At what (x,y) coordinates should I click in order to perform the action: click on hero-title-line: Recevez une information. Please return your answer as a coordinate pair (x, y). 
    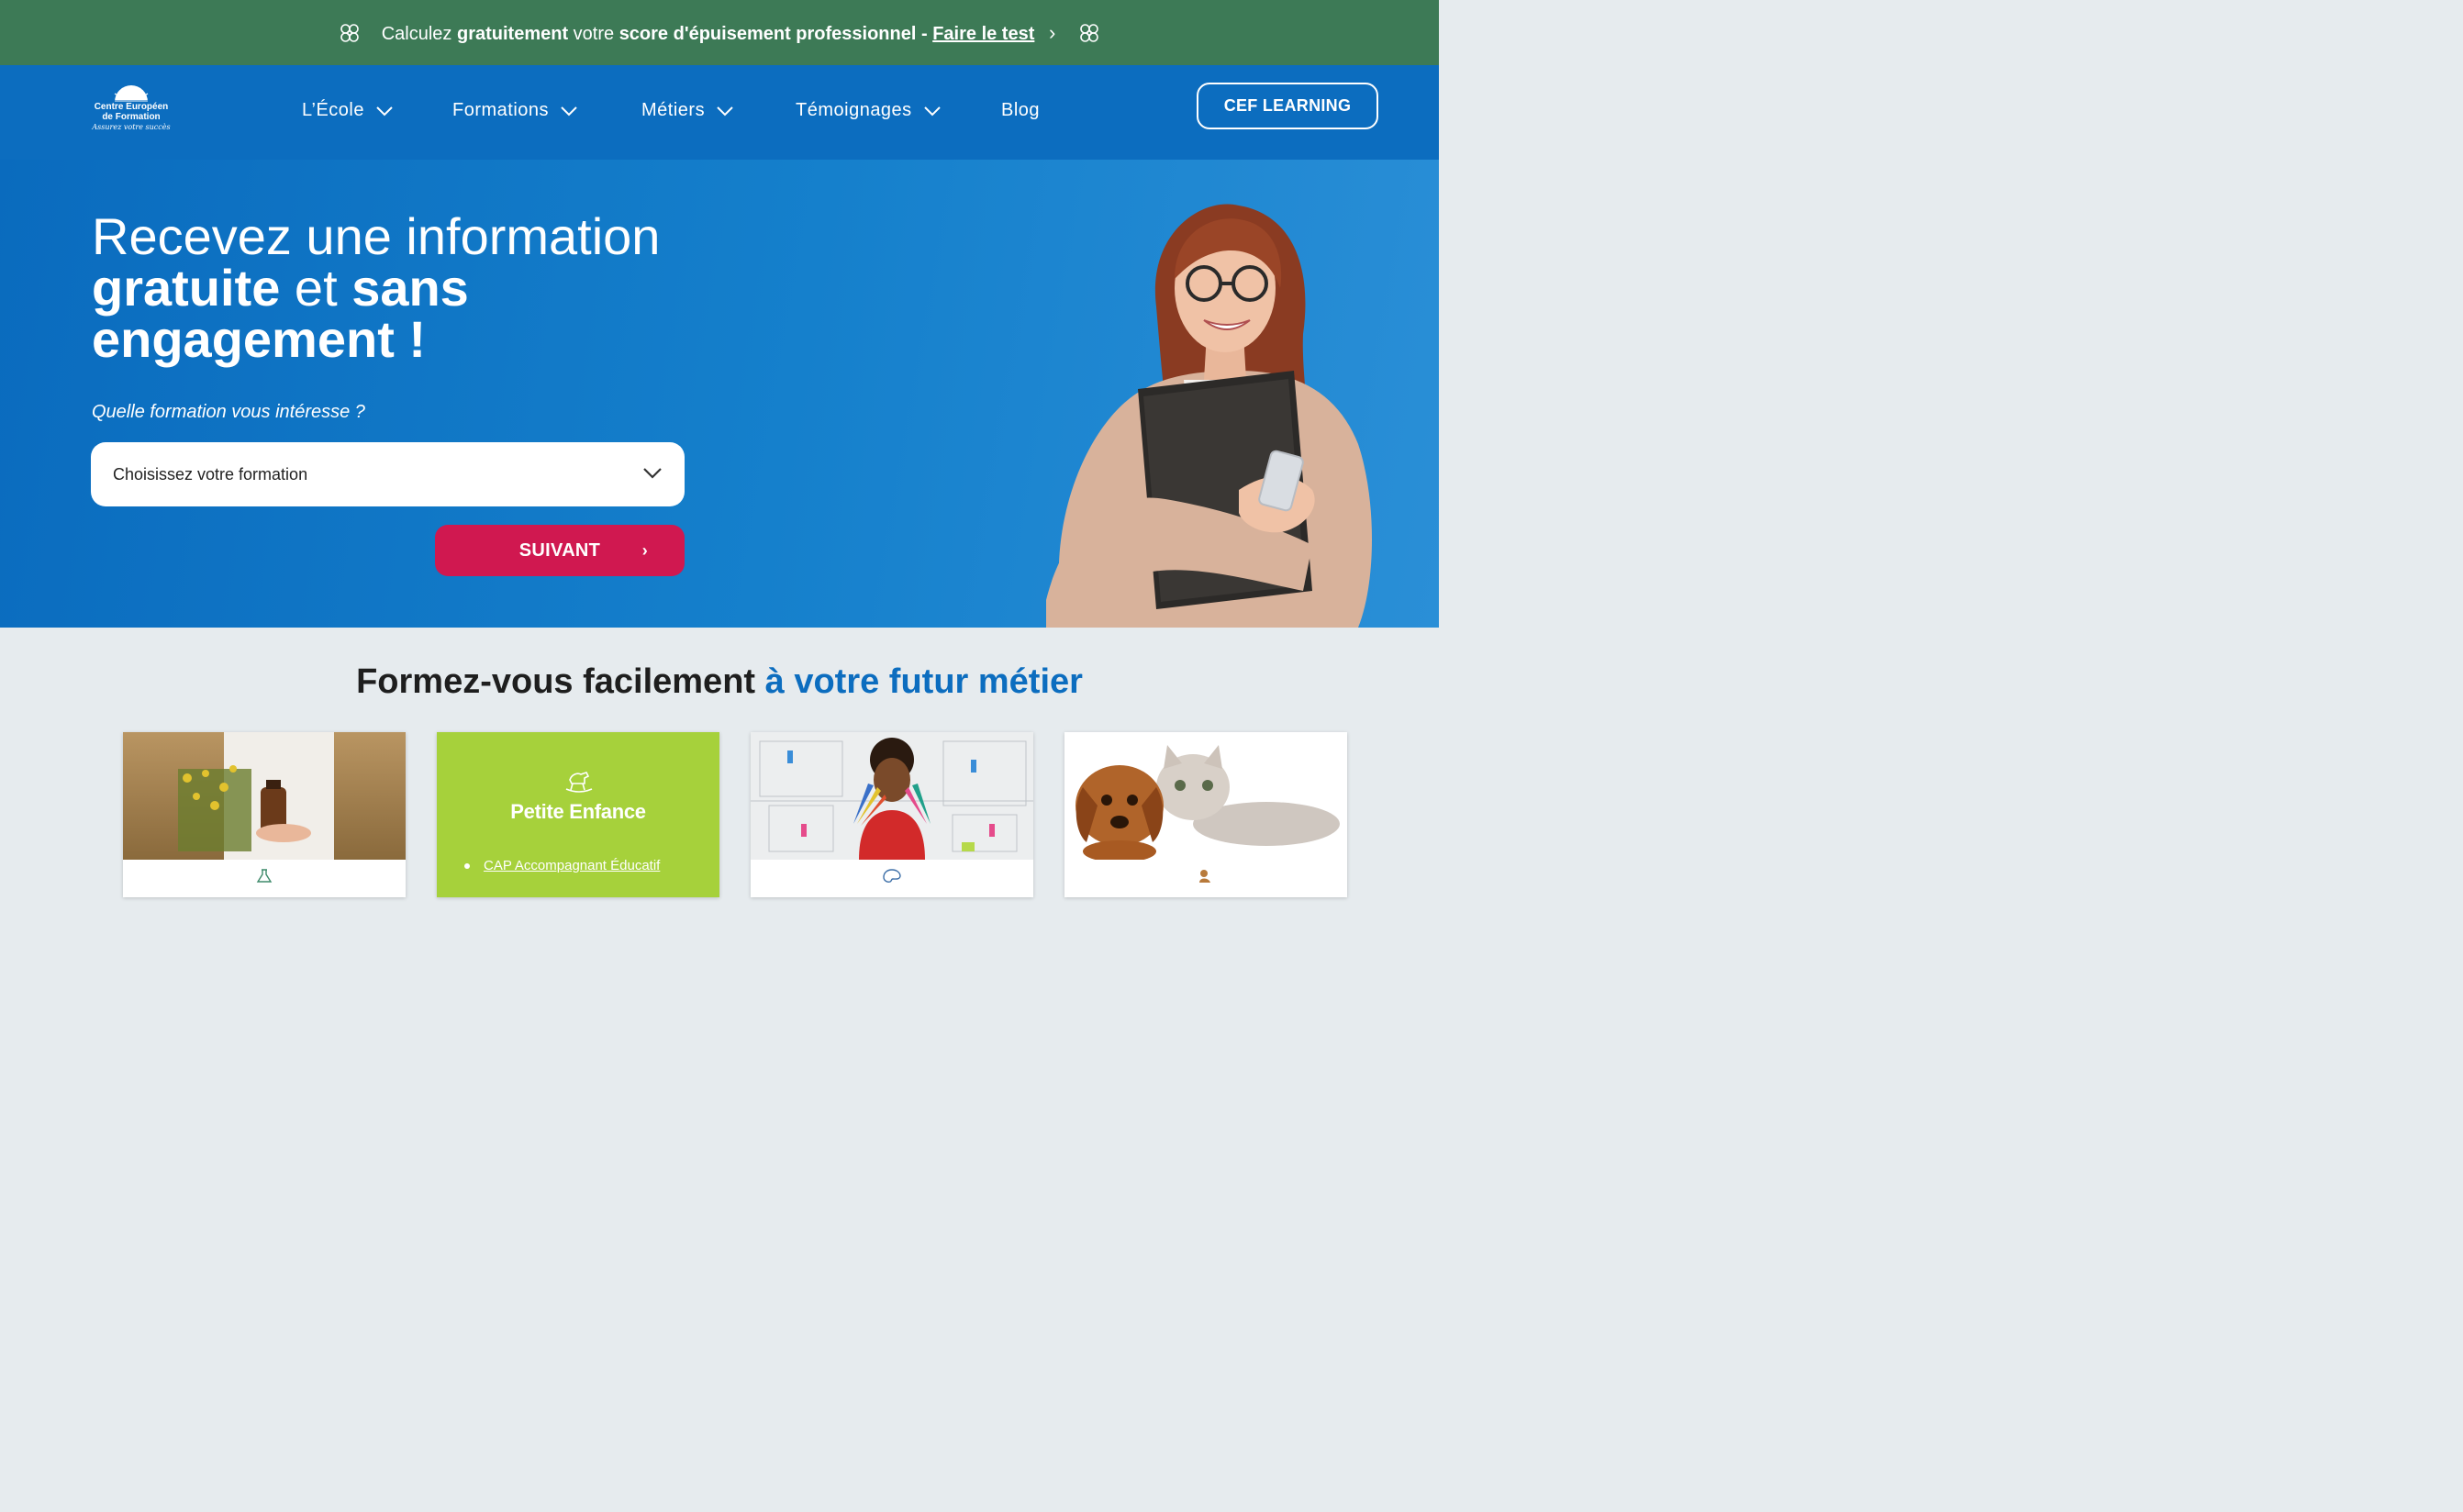
    Looking at the image, I should click on (377, 236).